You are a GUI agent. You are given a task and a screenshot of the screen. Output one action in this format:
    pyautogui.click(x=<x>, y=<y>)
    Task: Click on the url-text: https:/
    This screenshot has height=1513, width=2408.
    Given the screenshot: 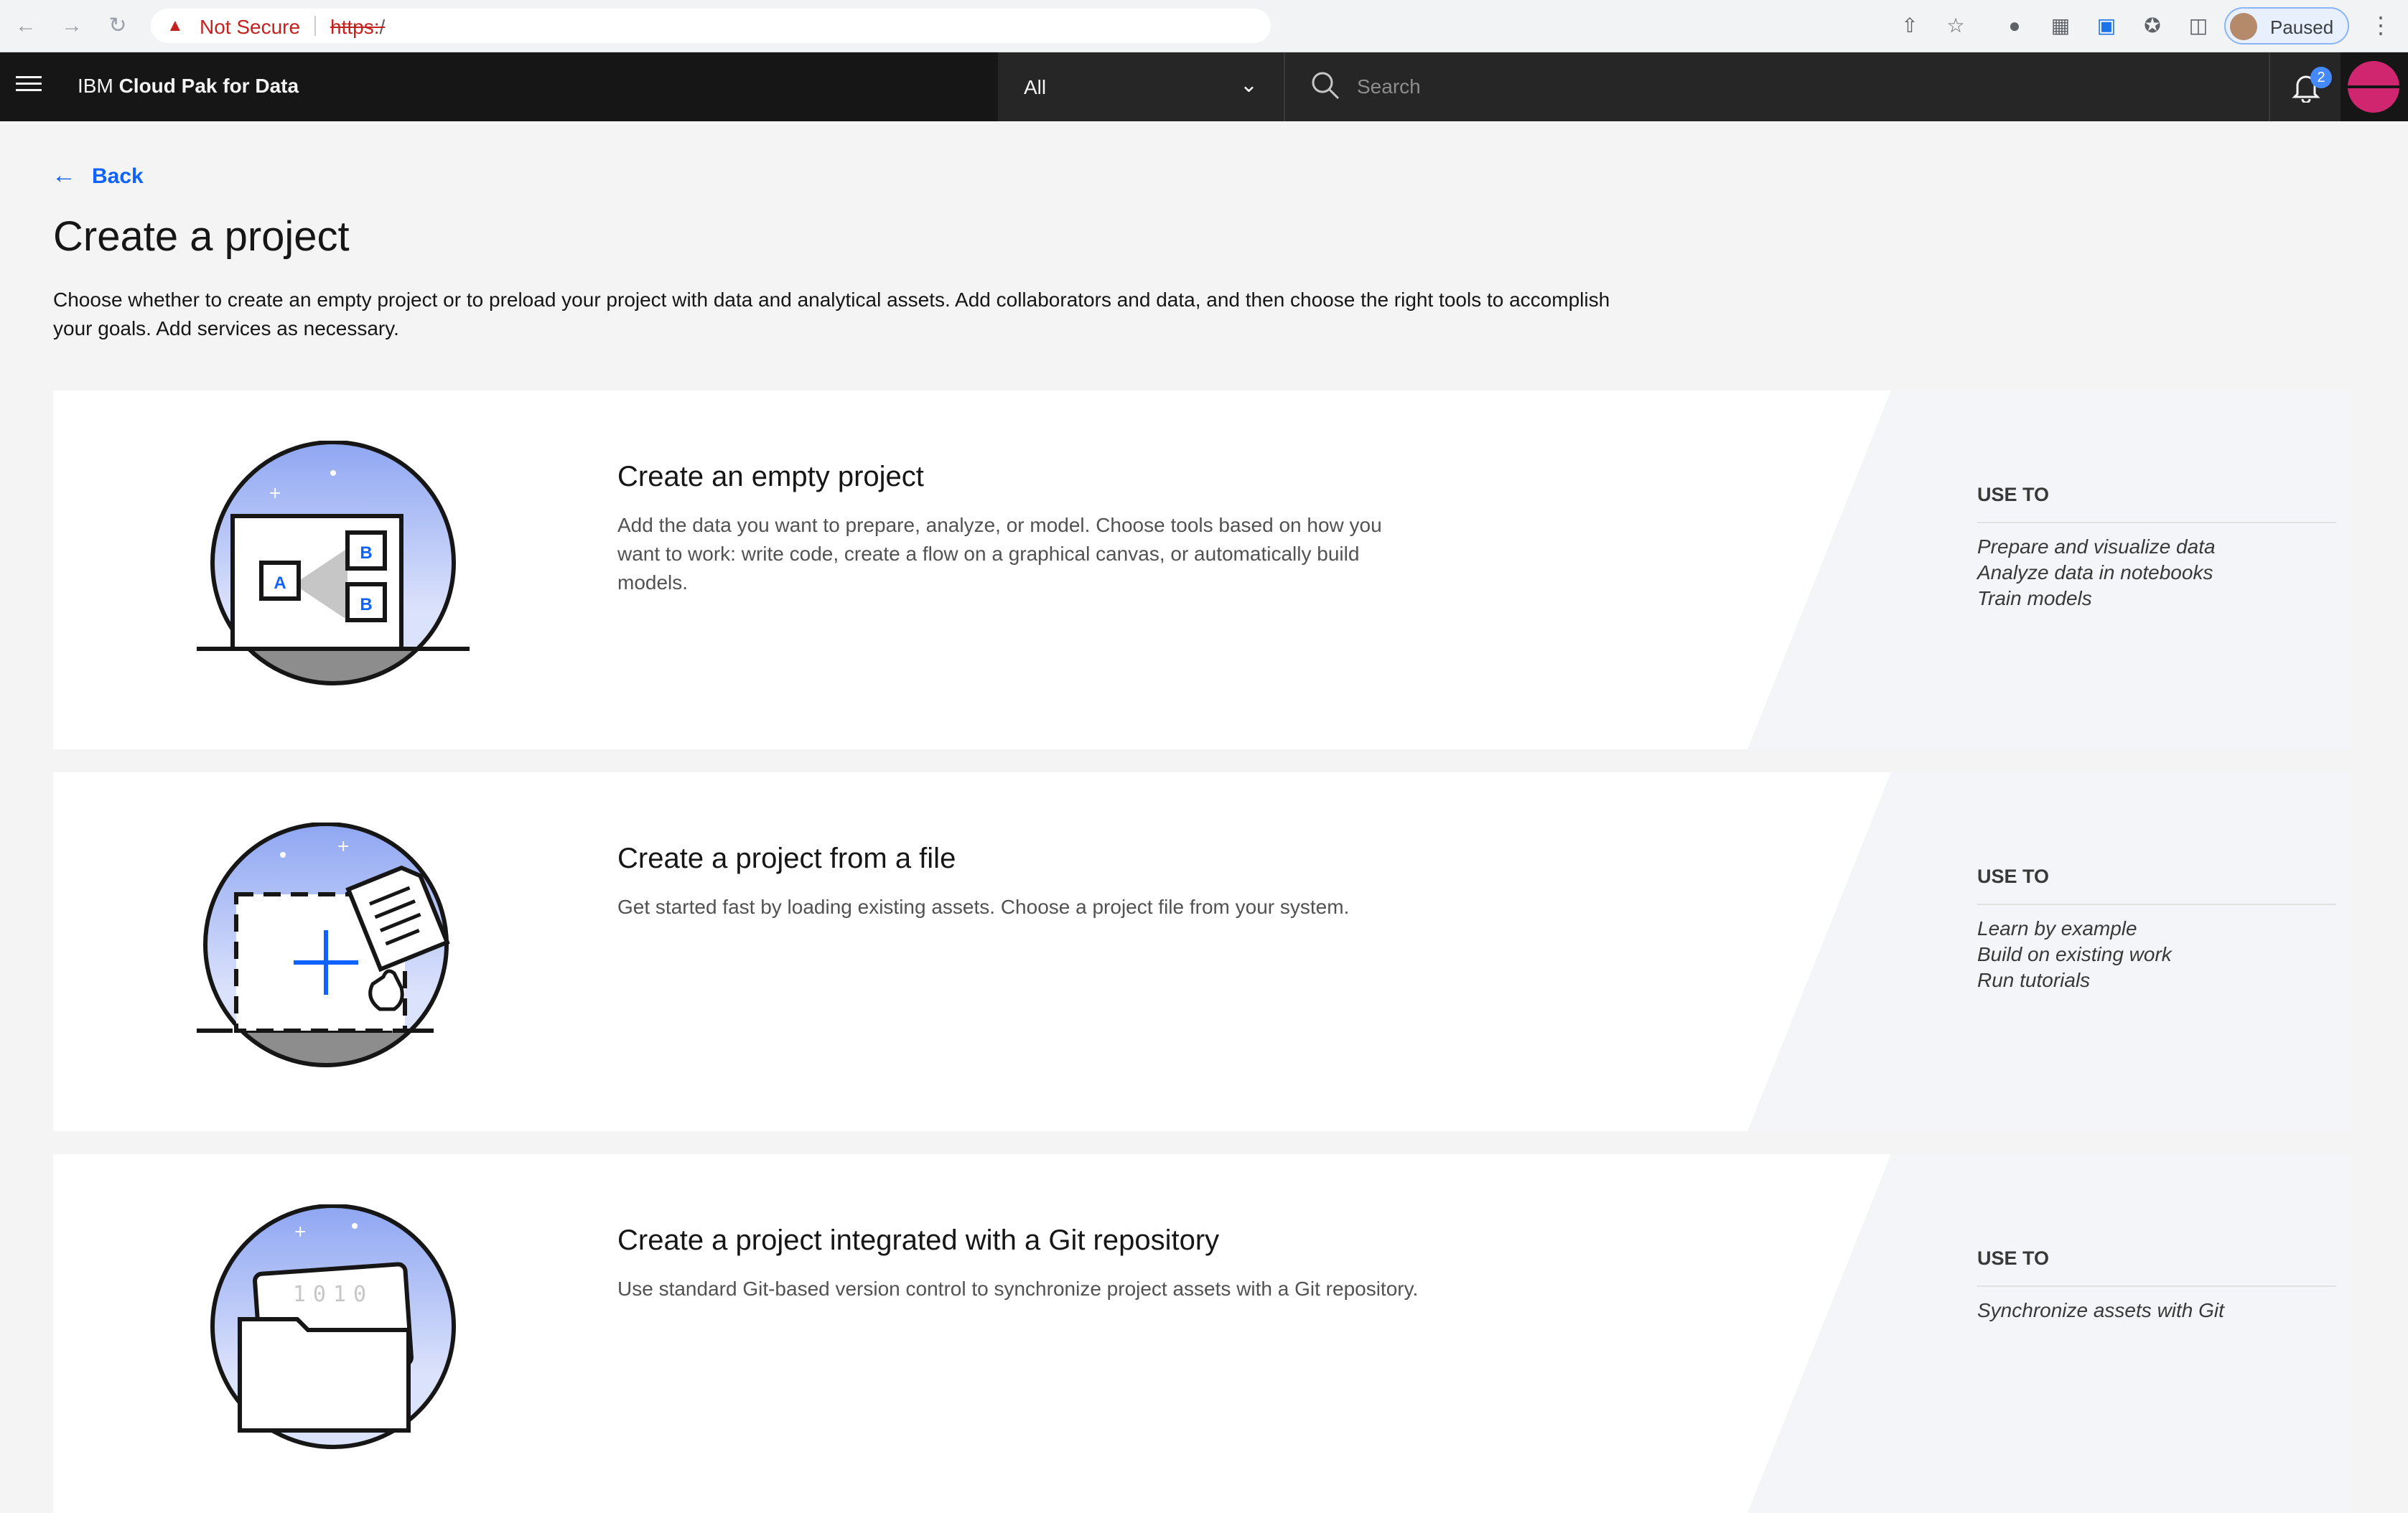 What is the action you would take?
    pyautogui.click(x=357, y=28)
    